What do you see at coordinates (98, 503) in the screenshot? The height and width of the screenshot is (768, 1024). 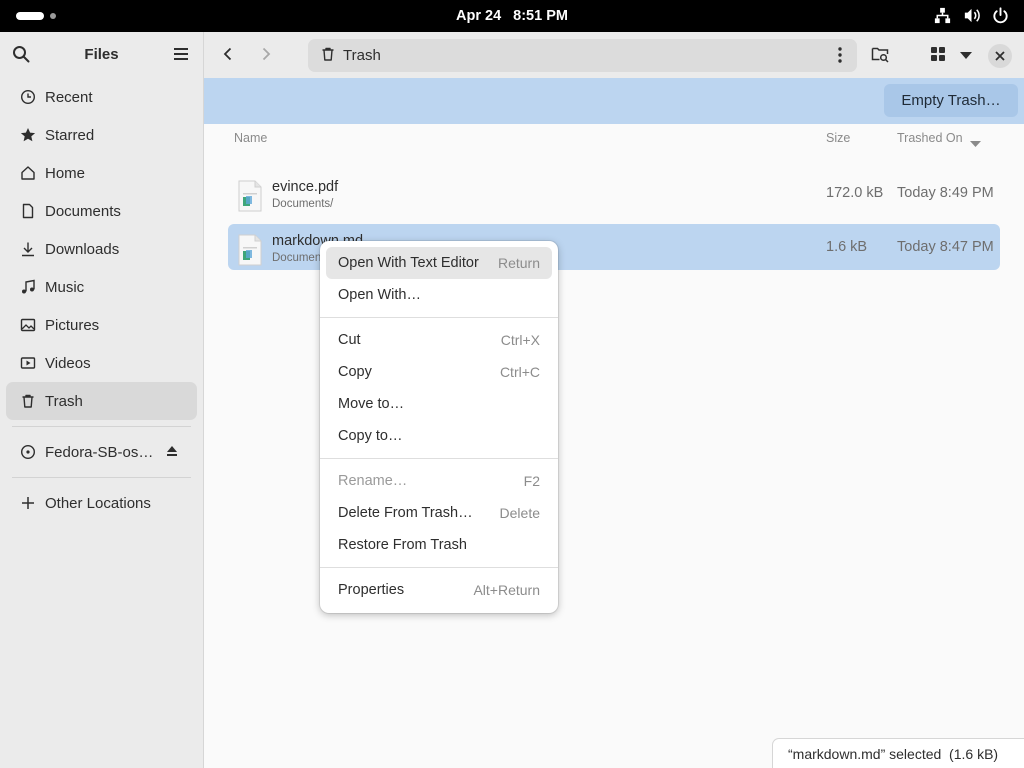 I see `sidebar-item-label: Other Locations` at bounding box center [98, 503].